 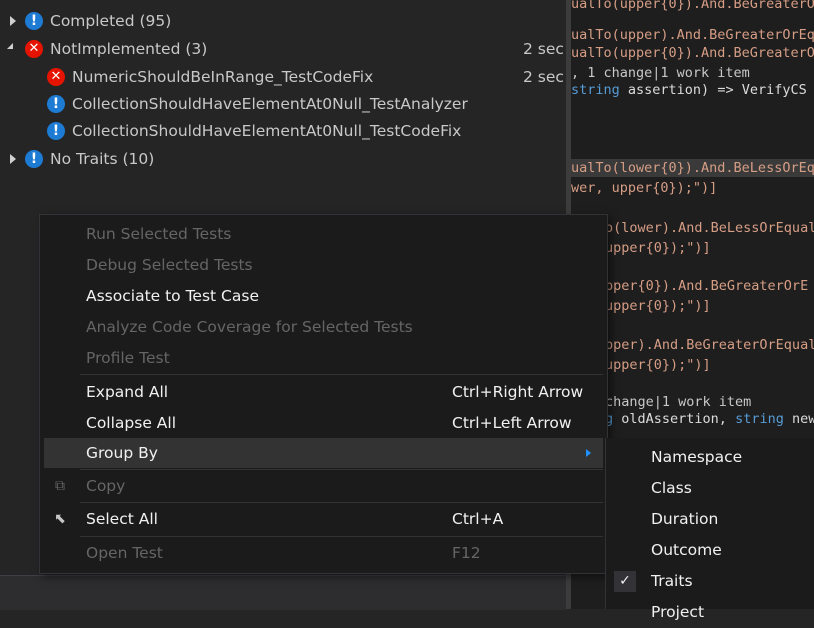 I want to click on tree-row-no-traits: No Traits (10), so click(x=280, y=159).